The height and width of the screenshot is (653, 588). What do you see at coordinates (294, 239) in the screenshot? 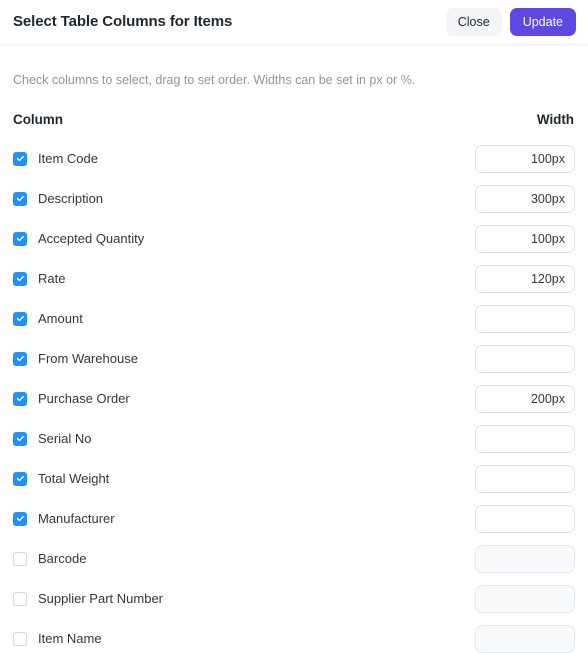
I see `table-row: Accepted Quantity` at bounding box center [294, 239].